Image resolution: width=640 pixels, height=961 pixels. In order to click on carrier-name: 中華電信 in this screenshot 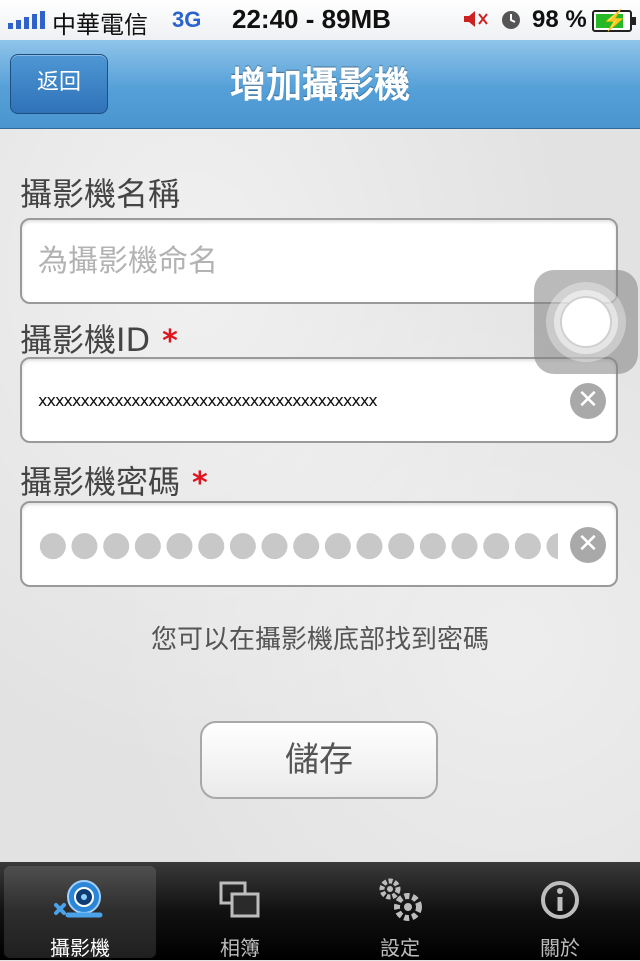, I will do `click(100, 25)`.